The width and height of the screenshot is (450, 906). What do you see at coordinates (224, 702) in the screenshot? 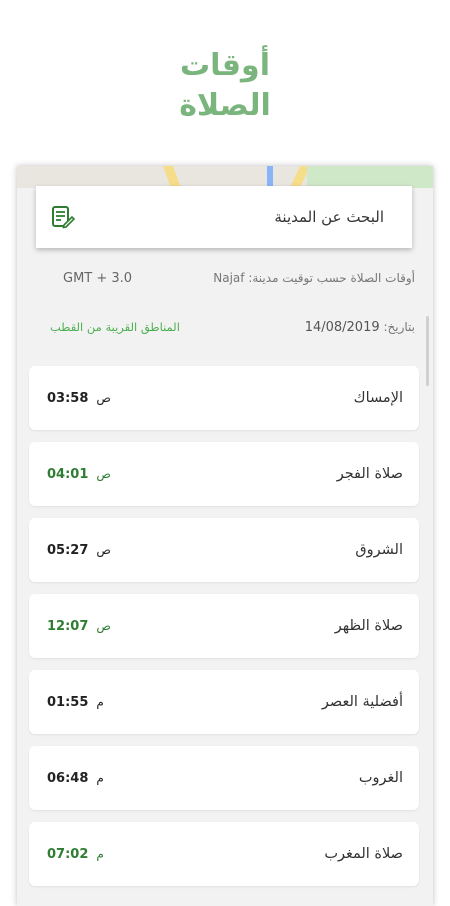
I see `prayer-card-asr: 01:55 م أفضلية العصر` at bounding box center [224, 702].